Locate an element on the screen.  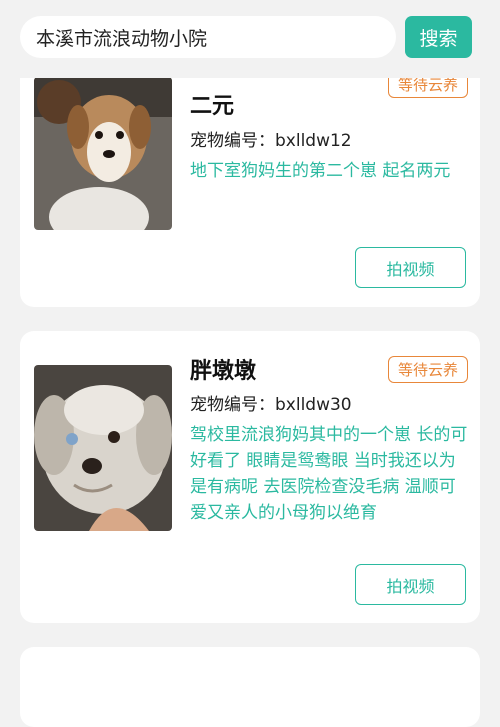
pet-card is located at coordinates (250, 687).